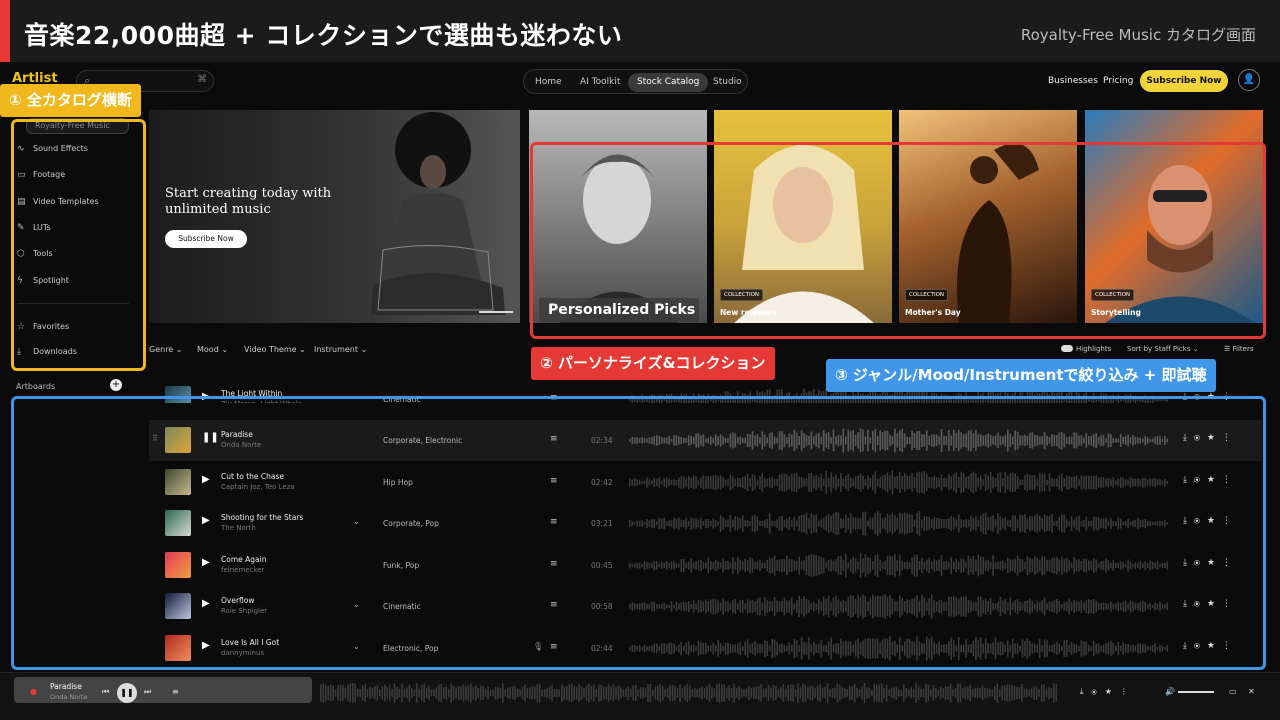 This screenshot has height=720, width=1280. Describe the element at coordinates (1094, 349) in the screenshot. I see `highlights-label: Highlights` at that location.